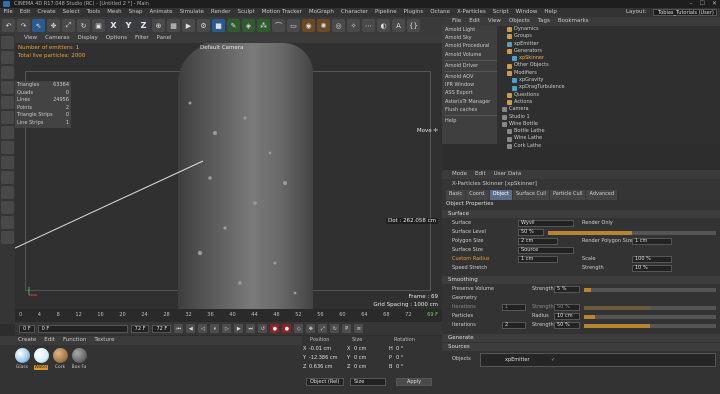 This screenshot has width=720, height=394. I want to click on tweak-mode-icon, so click(7, 162).